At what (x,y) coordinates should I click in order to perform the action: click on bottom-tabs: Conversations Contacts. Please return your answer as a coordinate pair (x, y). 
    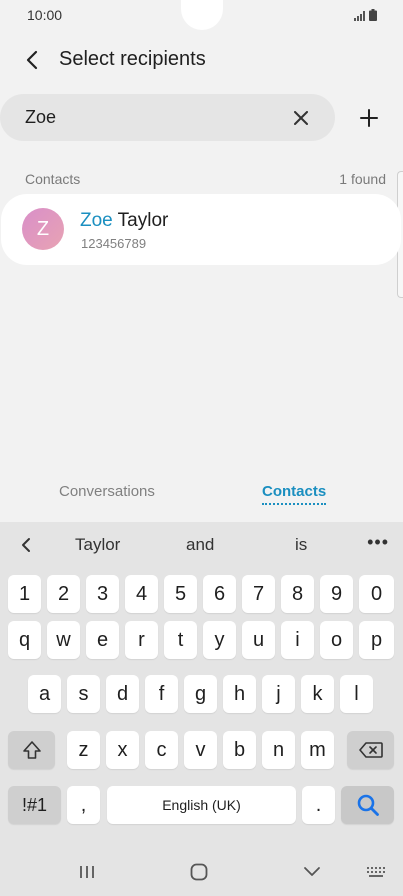
    Looking at the image, I should click on (201, 493).